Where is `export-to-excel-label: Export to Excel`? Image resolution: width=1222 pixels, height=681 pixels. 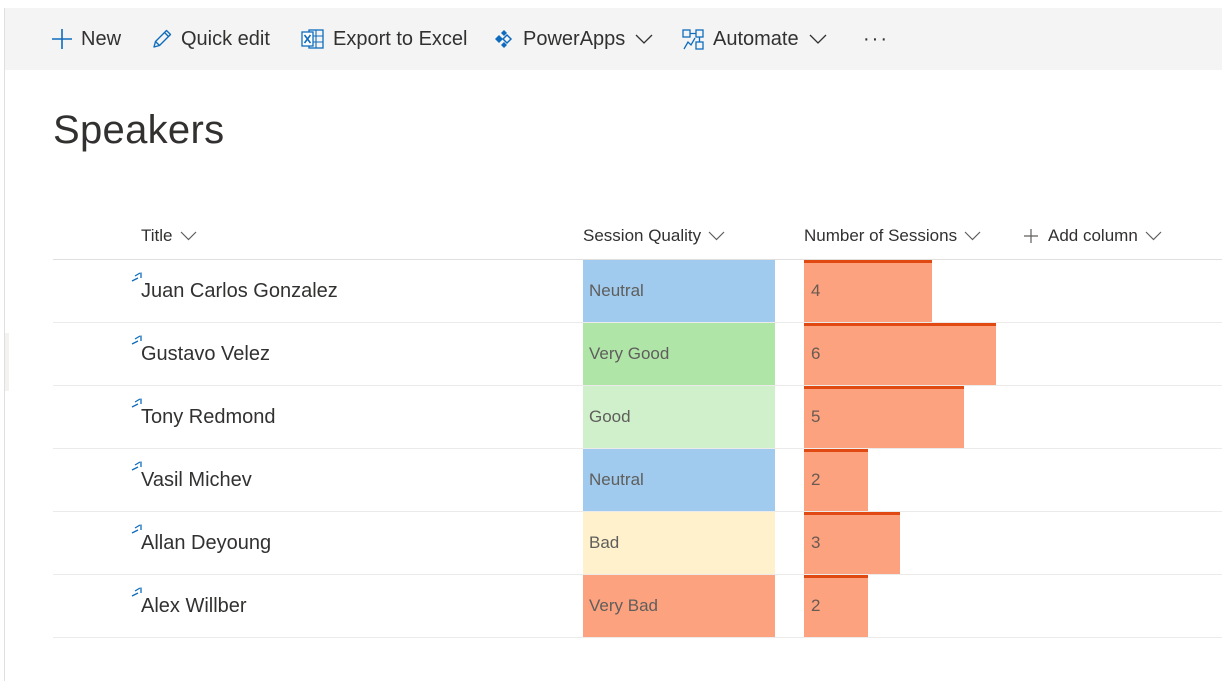 export-to-excel-label: Export to Excel is located at coordinates (400, 38).